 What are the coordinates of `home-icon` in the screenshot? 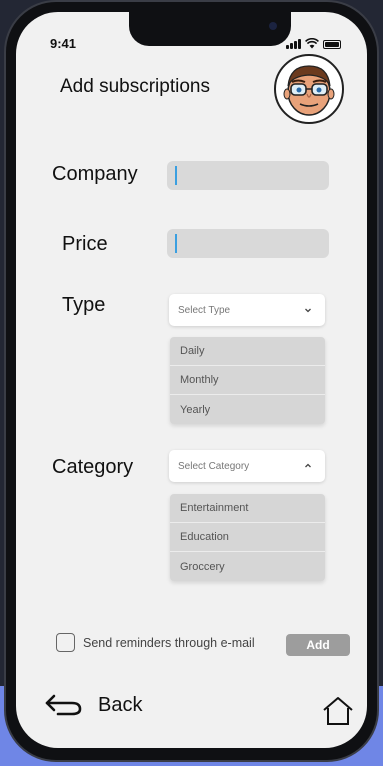 It's located at (338, 711).